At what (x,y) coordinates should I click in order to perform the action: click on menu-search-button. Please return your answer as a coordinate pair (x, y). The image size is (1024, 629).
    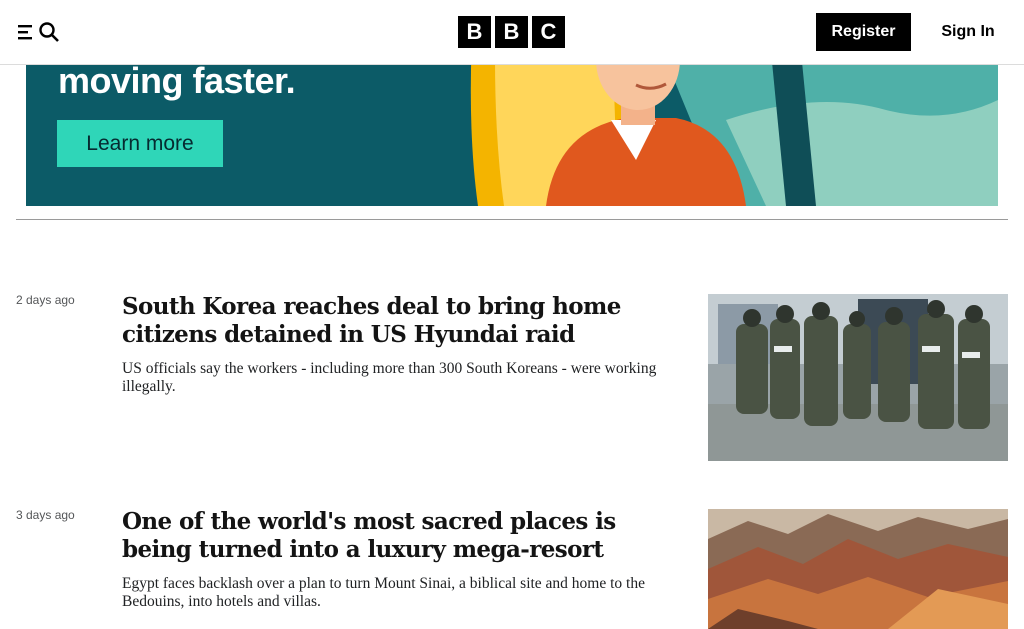
    Looking at the image, I should click on (40, 32).